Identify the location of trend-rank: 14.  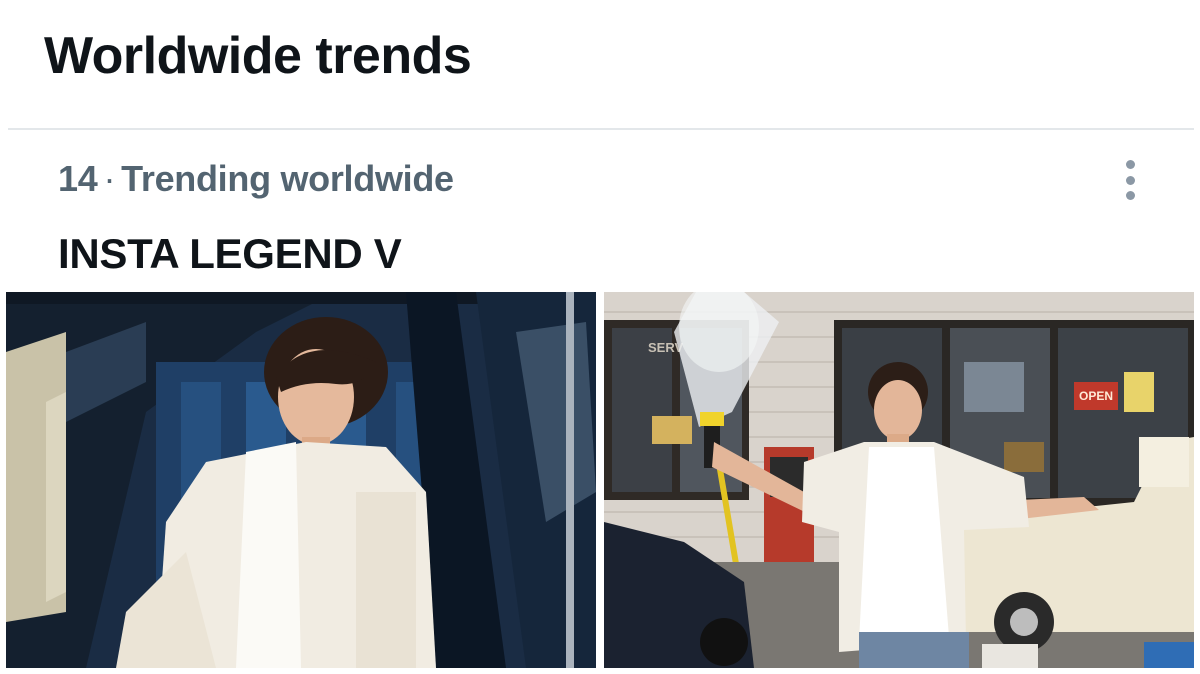
(78, 178).